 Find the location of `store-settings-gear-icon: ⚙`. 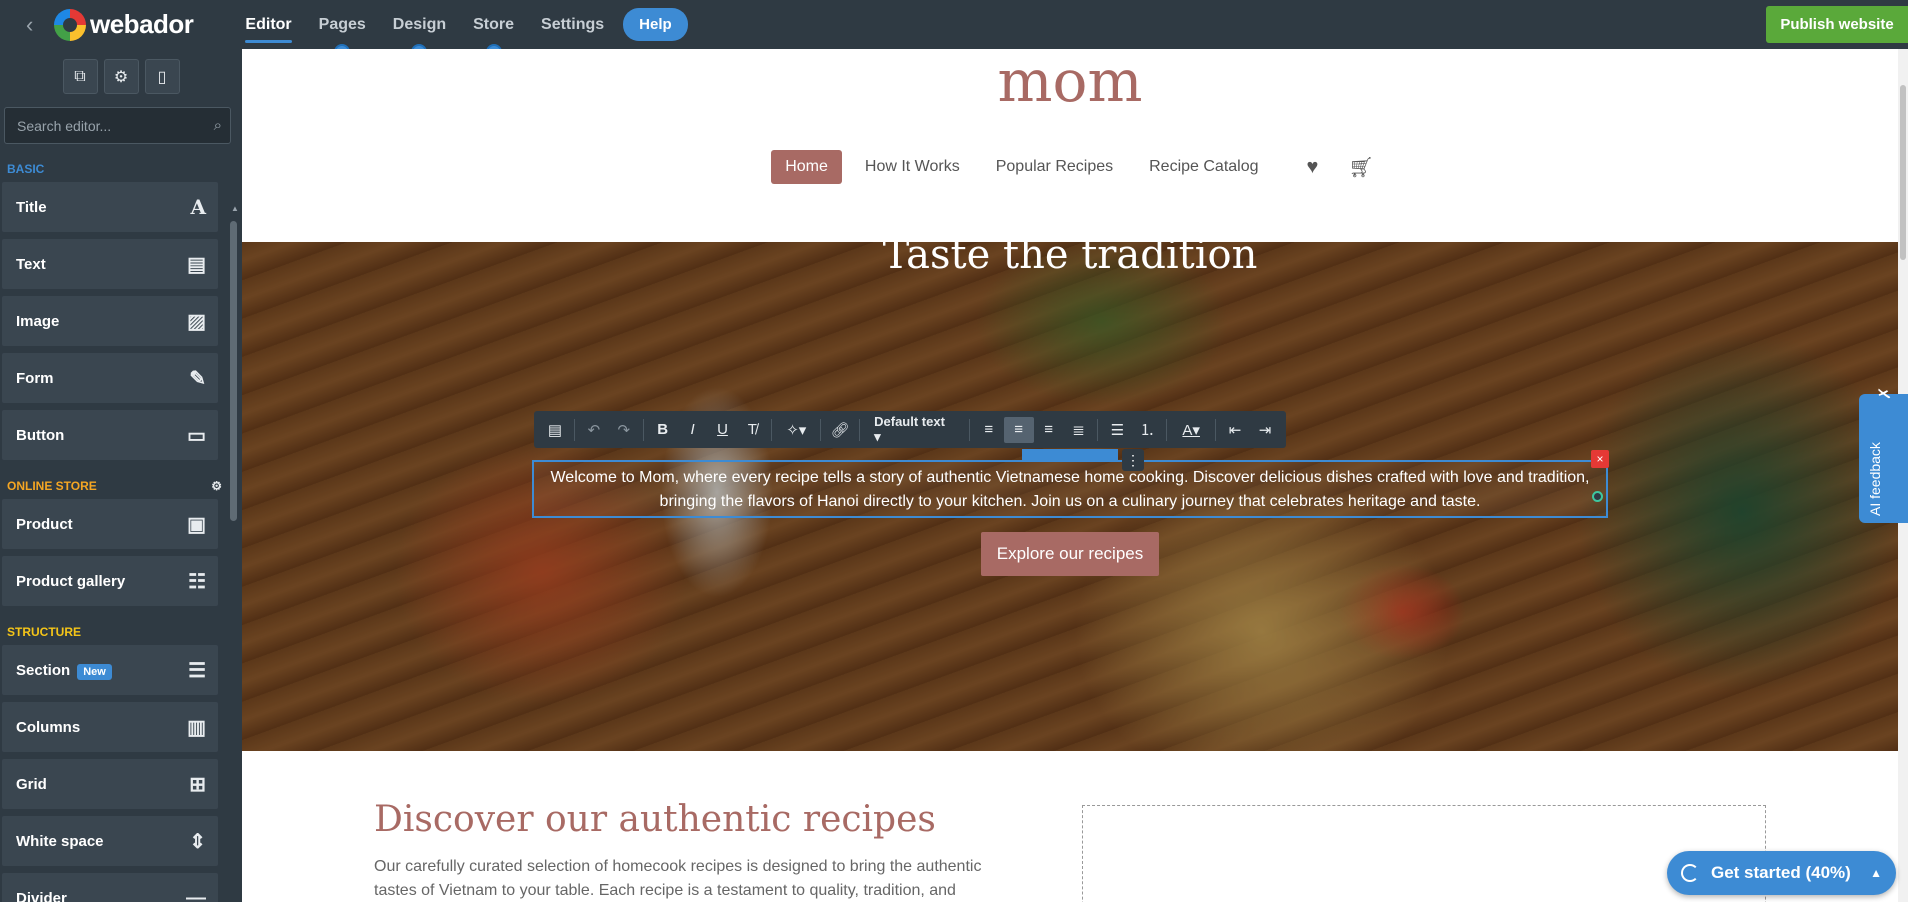

store-settings-gear-icon: ⚙ is located at coordinates (216, 486).